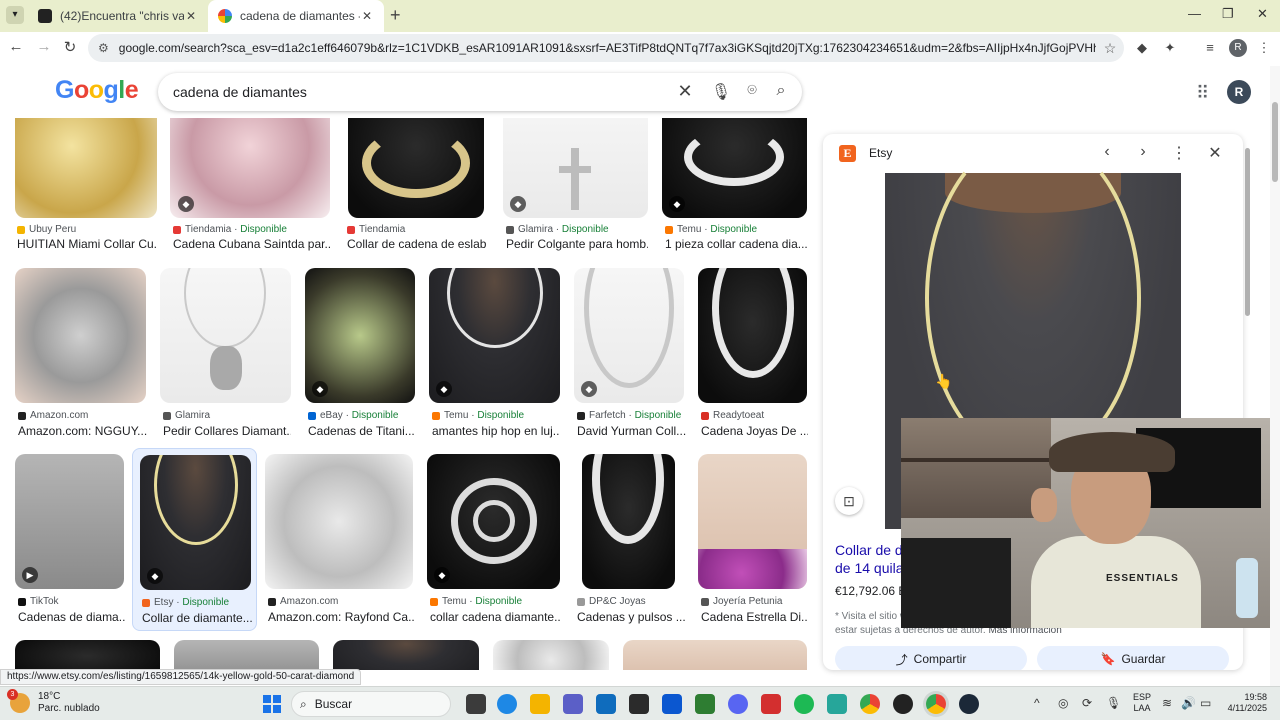 This screenshot has width=1280, height=720. Describe the element at coordinates (507, 704) in the screenshot. I see `edge-icon` at that location.